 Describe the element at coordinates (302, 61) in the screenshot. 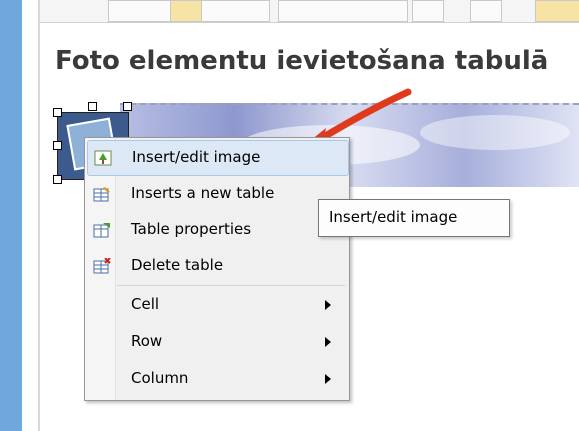

I see `page-heading: Foto elementu ievietošana tabulā` at that location.